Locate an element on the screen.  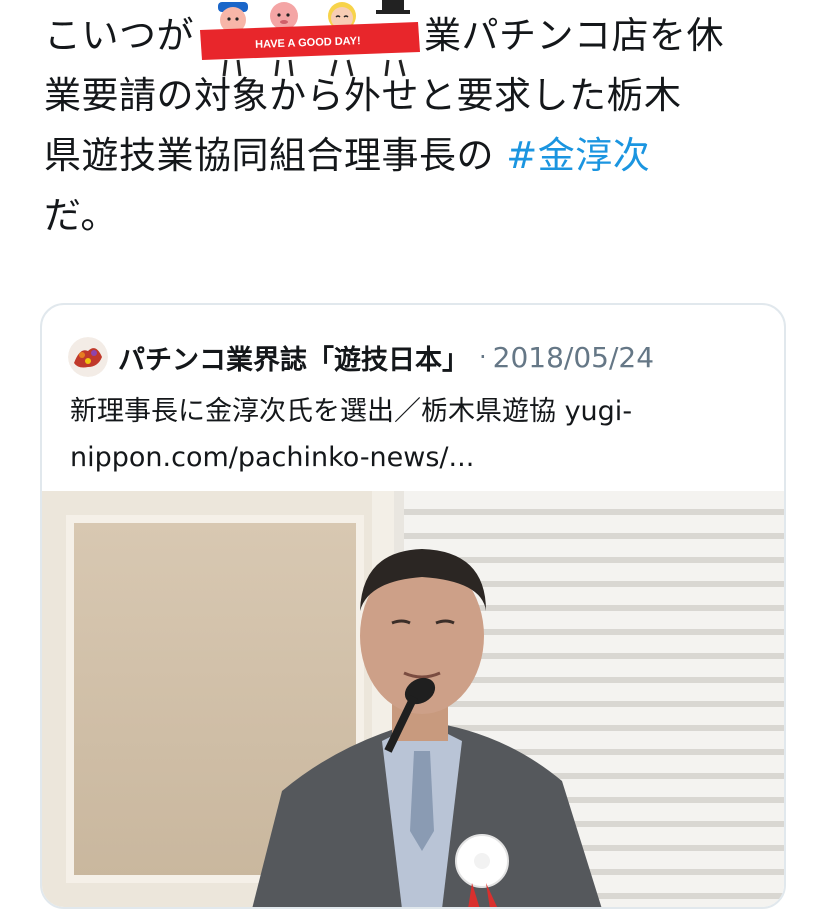
hashtag-link: #金淳次 is located at coordinates (578, 155).